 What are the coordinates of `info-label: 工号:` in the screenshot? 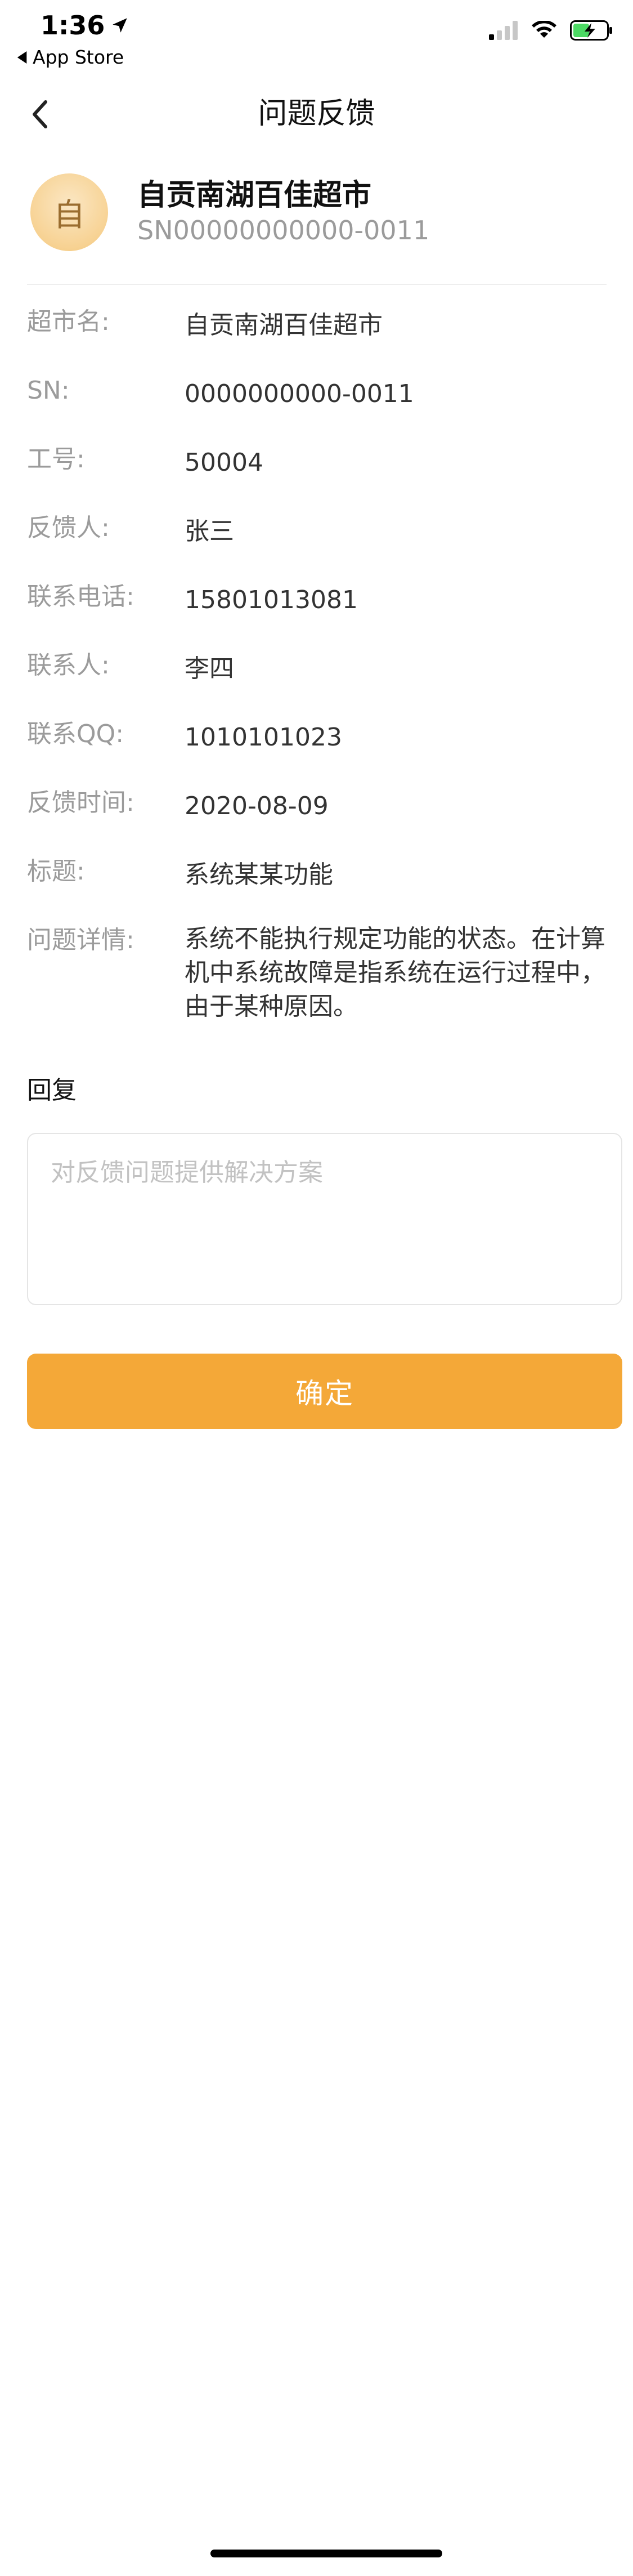 It's located at (56, 459).